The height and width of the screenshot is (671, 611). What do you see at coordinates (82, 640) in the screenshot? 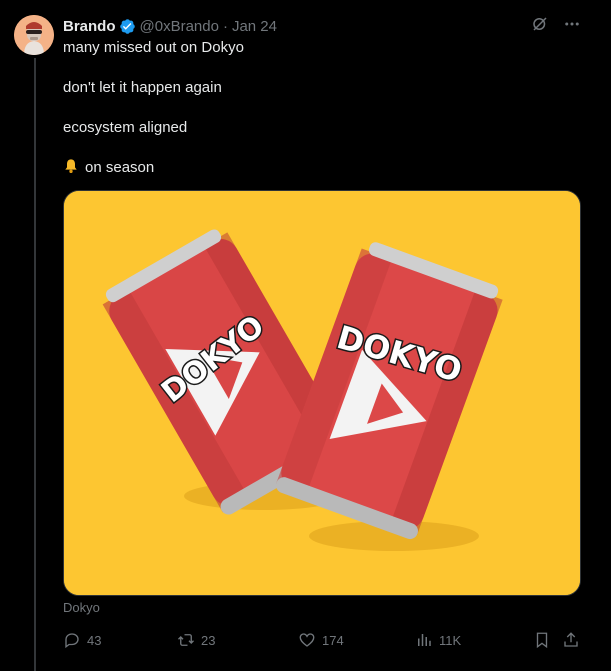
I see `reply-button: 43` at bounding box center [82, 640].